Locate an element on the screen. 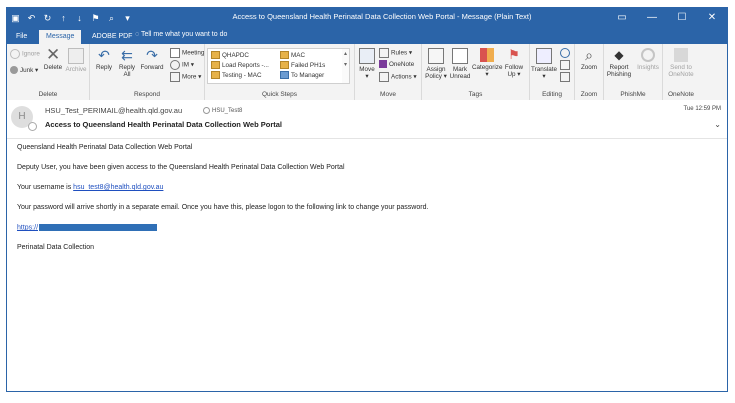 The image size is (735, 403). group-label-delete: Delete is located at coordinates (48, 94).